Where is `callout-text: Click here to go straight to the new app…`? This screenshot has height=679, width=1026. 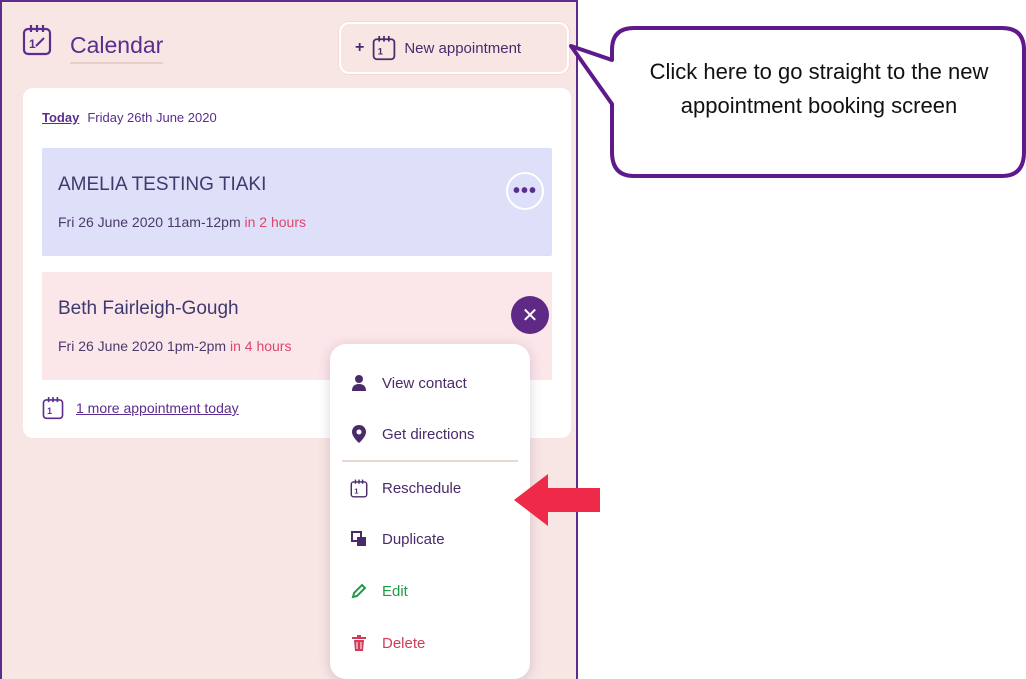 callout-text: Click here to go straight to the new app… is located at coordinates (819, 88).